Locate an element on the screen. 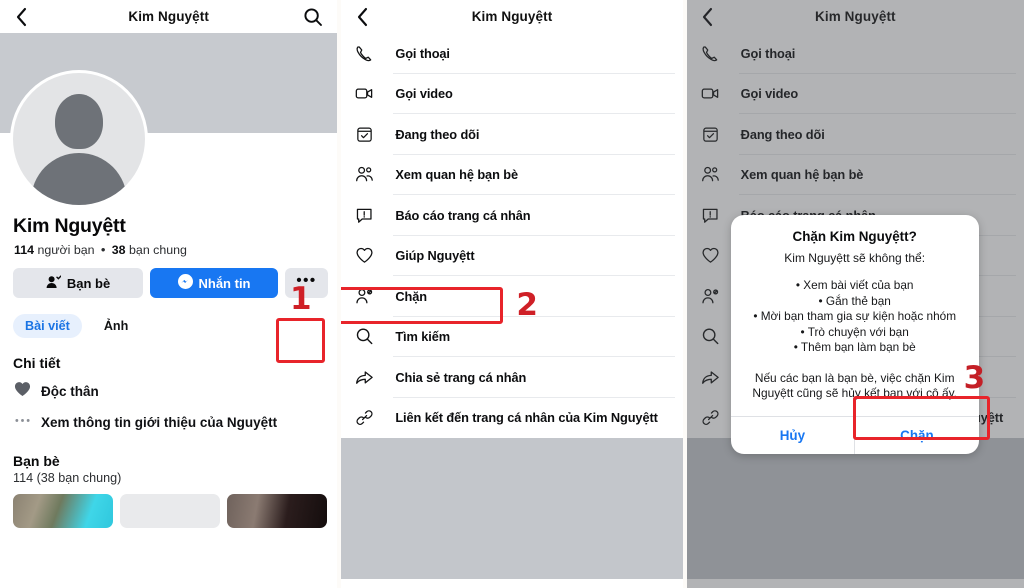  detail-relationship-label: Độc thân is located at coordinates (70, 391).